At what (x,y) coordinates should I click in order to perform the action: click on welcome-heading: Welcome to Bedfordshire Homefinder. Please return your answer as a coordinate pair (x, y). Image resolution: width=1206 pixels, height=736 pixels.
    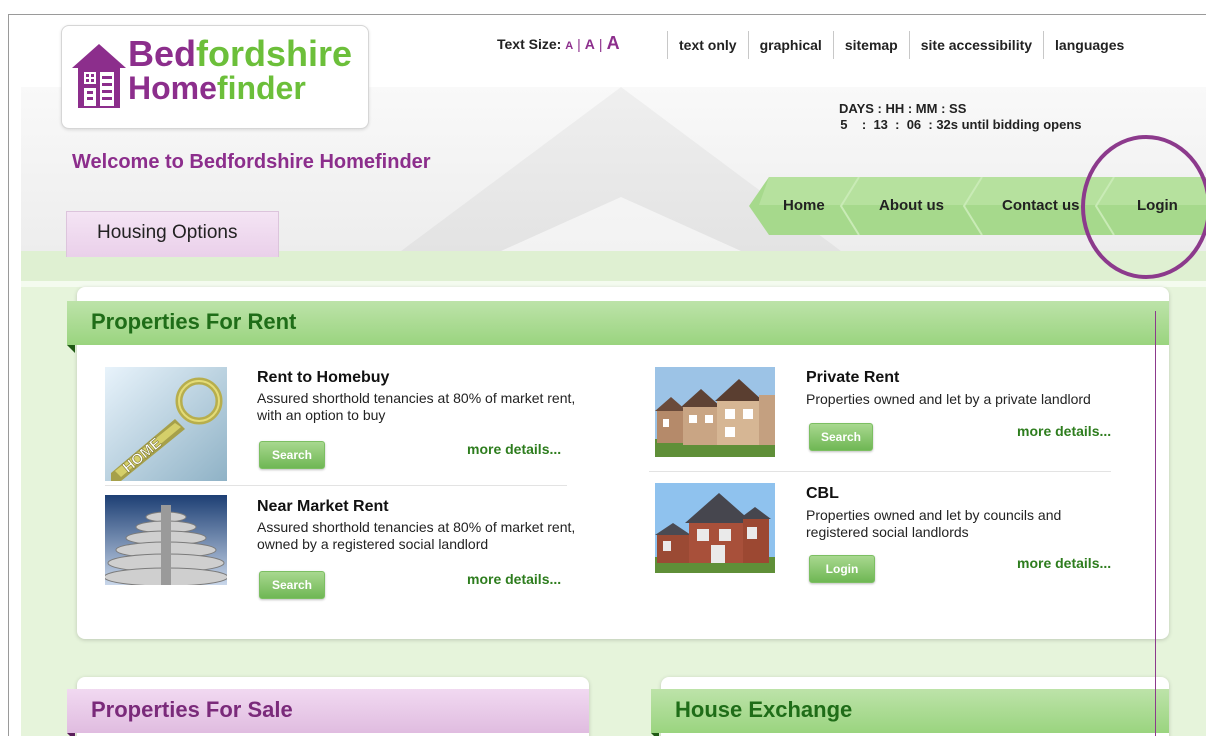
    Looking at the image, I should click on (251, 162).